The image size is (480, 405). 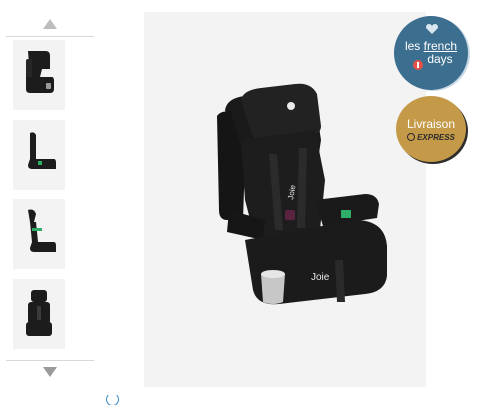 I want to click on heart-icon, so click(x=432, y=29).